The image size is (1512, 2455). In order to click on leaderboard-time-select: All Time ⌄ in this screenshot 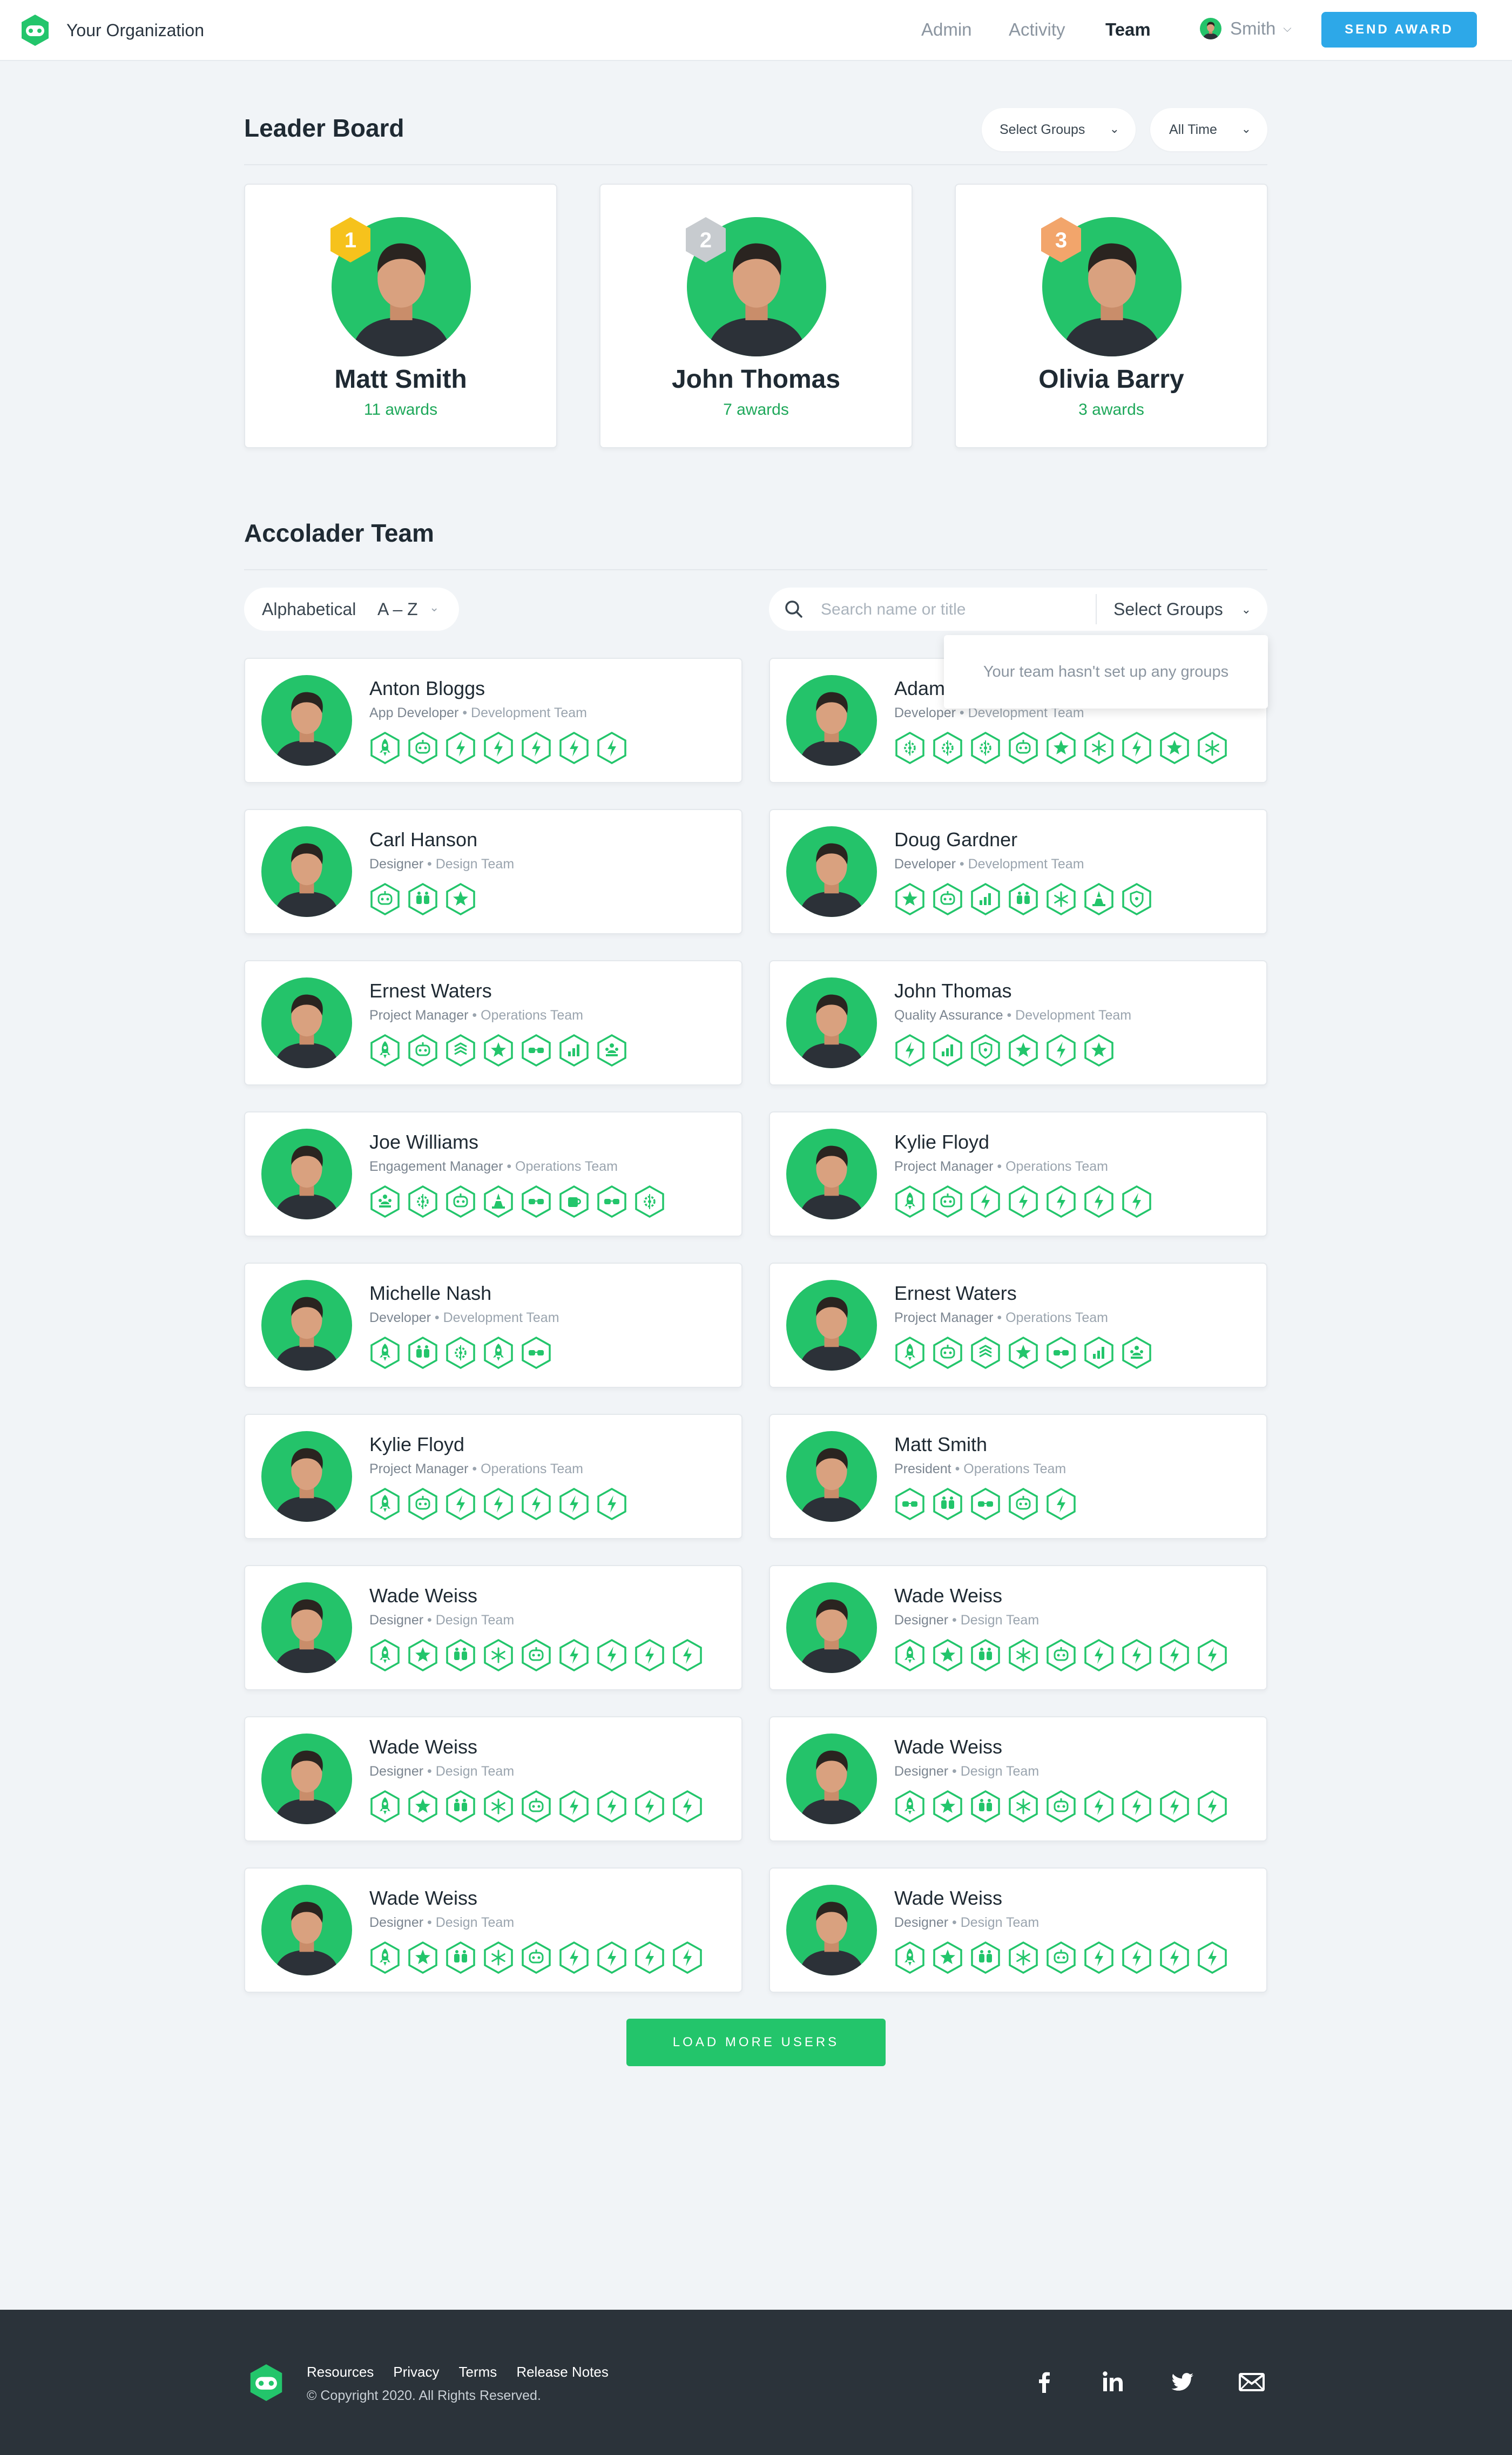, I will do `click(1209, 129)`.